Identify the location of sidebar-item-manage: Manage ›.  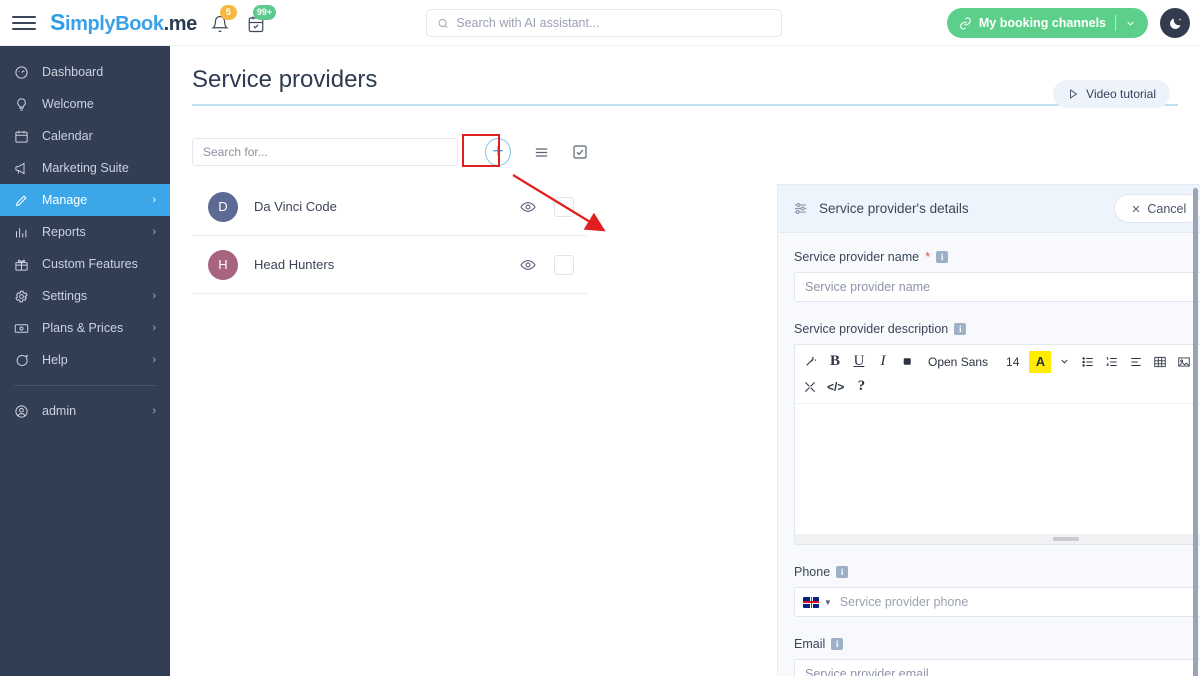
(85, 200).